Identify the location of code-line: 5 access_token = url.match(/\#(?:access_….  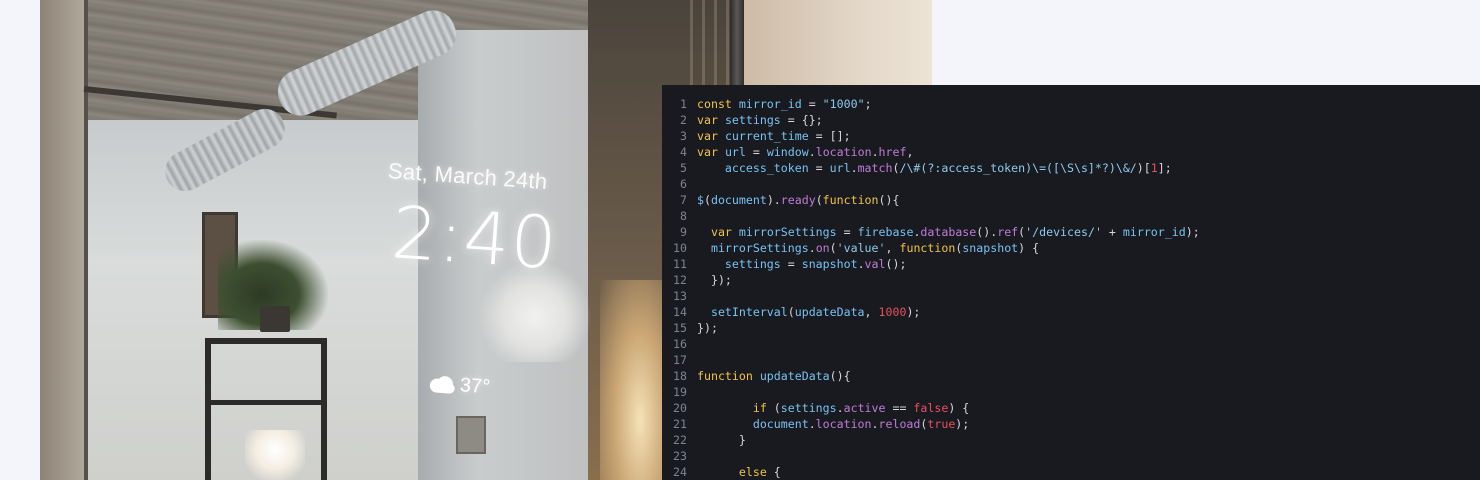
(931, 168).